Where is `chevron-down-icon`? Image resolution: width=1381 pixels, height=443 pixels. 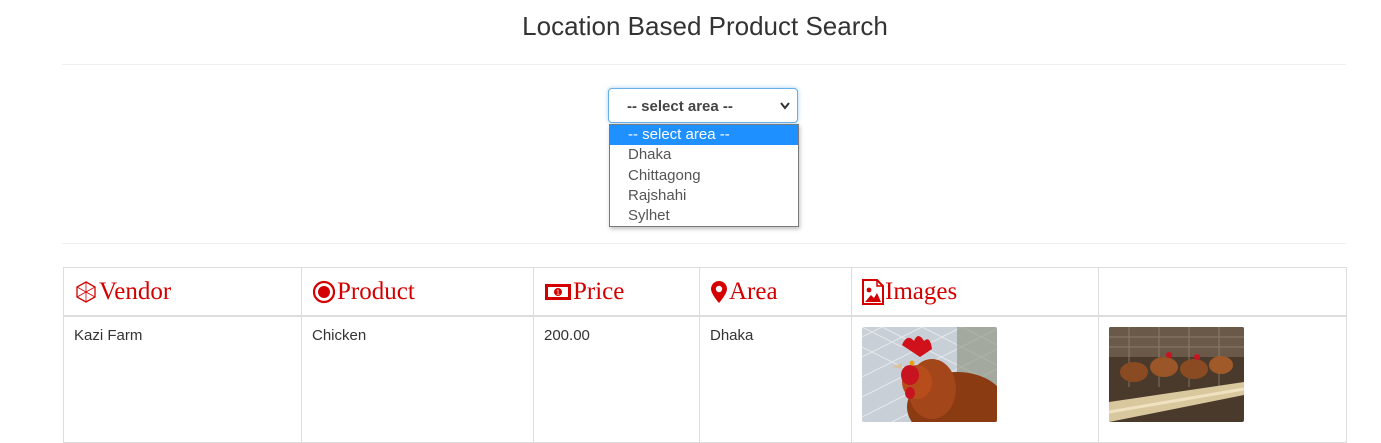 chevron-down-icon is located at coordinates (785, 106).